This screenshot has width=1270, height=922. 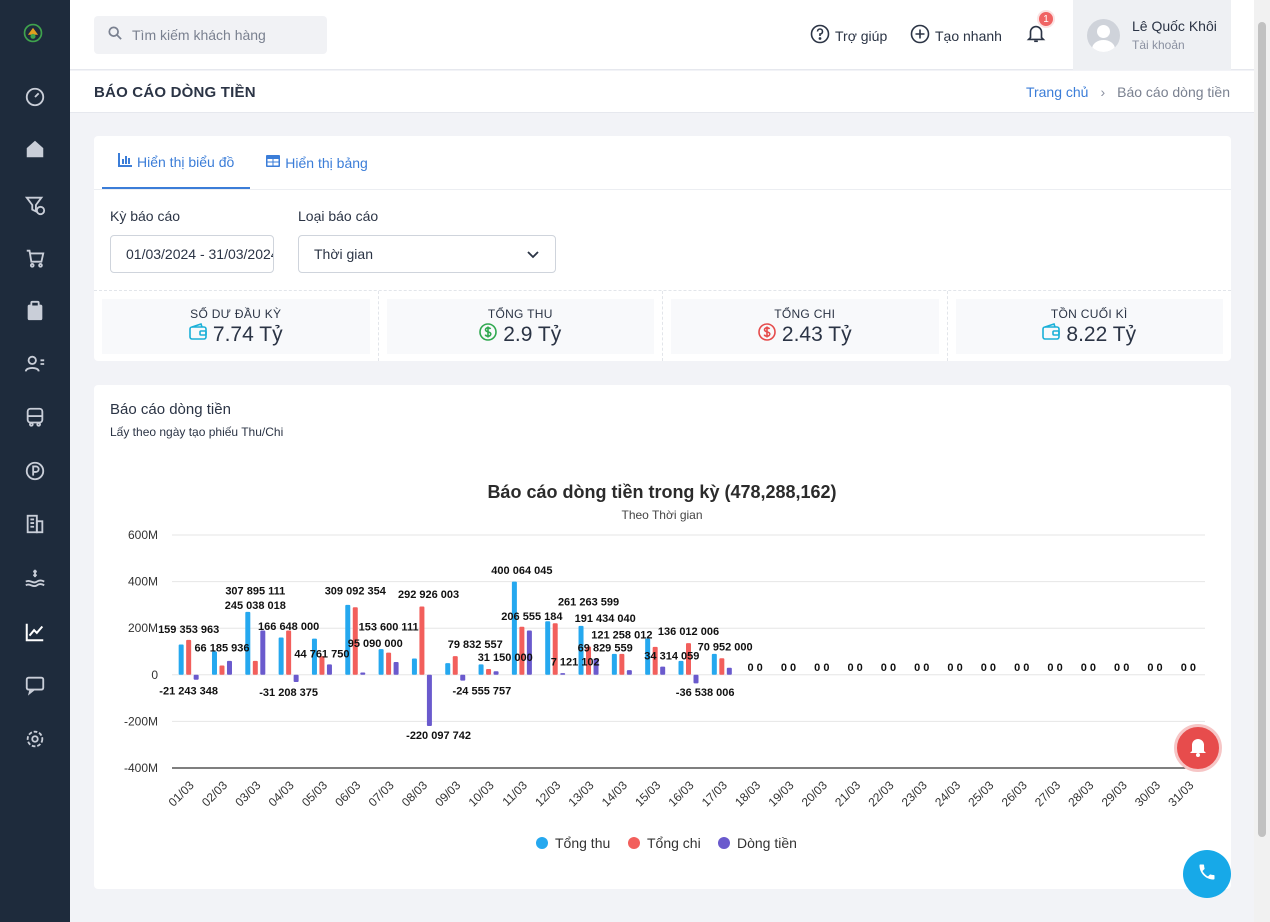 I want to click on contacts-icon, so click(x=35, y=364).